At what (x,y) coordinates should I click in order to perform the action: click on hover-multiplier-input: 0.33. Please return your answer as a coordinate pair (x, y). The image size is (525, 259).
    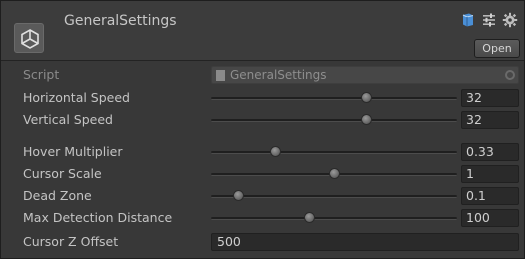
    Looking at the image, I should click on (490, 152).